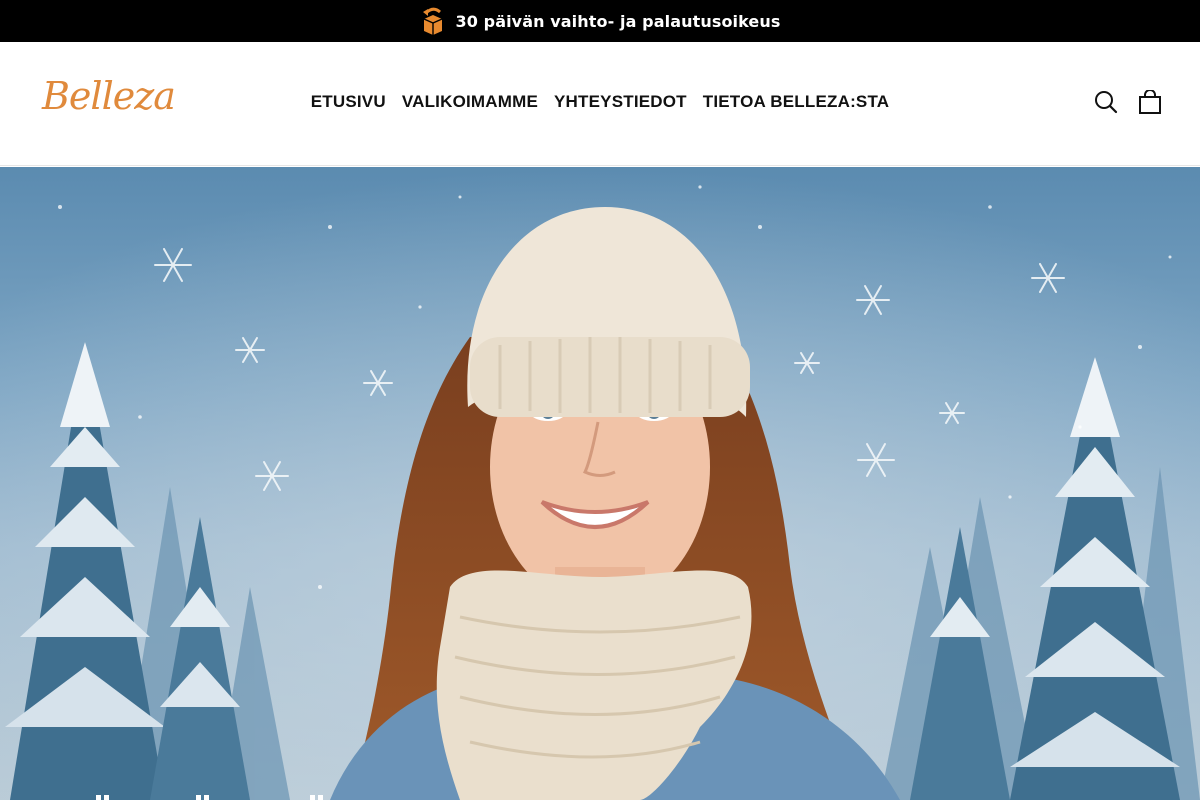 The width and height of the screenshot is (1200, 800). What do you see at coordinates (1150, 101) in the screenshot?
I see `cart-icon` at bounding box center [1150, 101].